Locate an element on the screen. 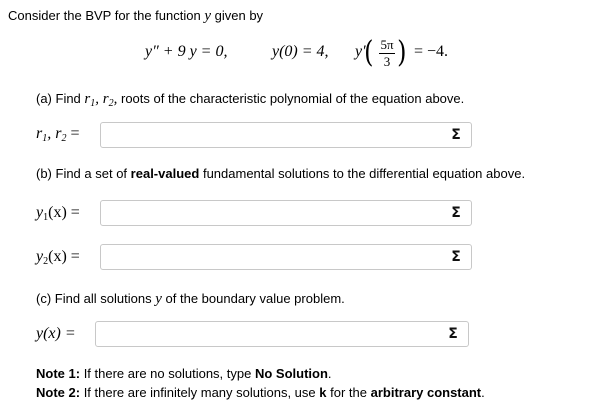 This screenshot has width=589, height=405. y1-input: Σ is located at coordinates (286, 213).